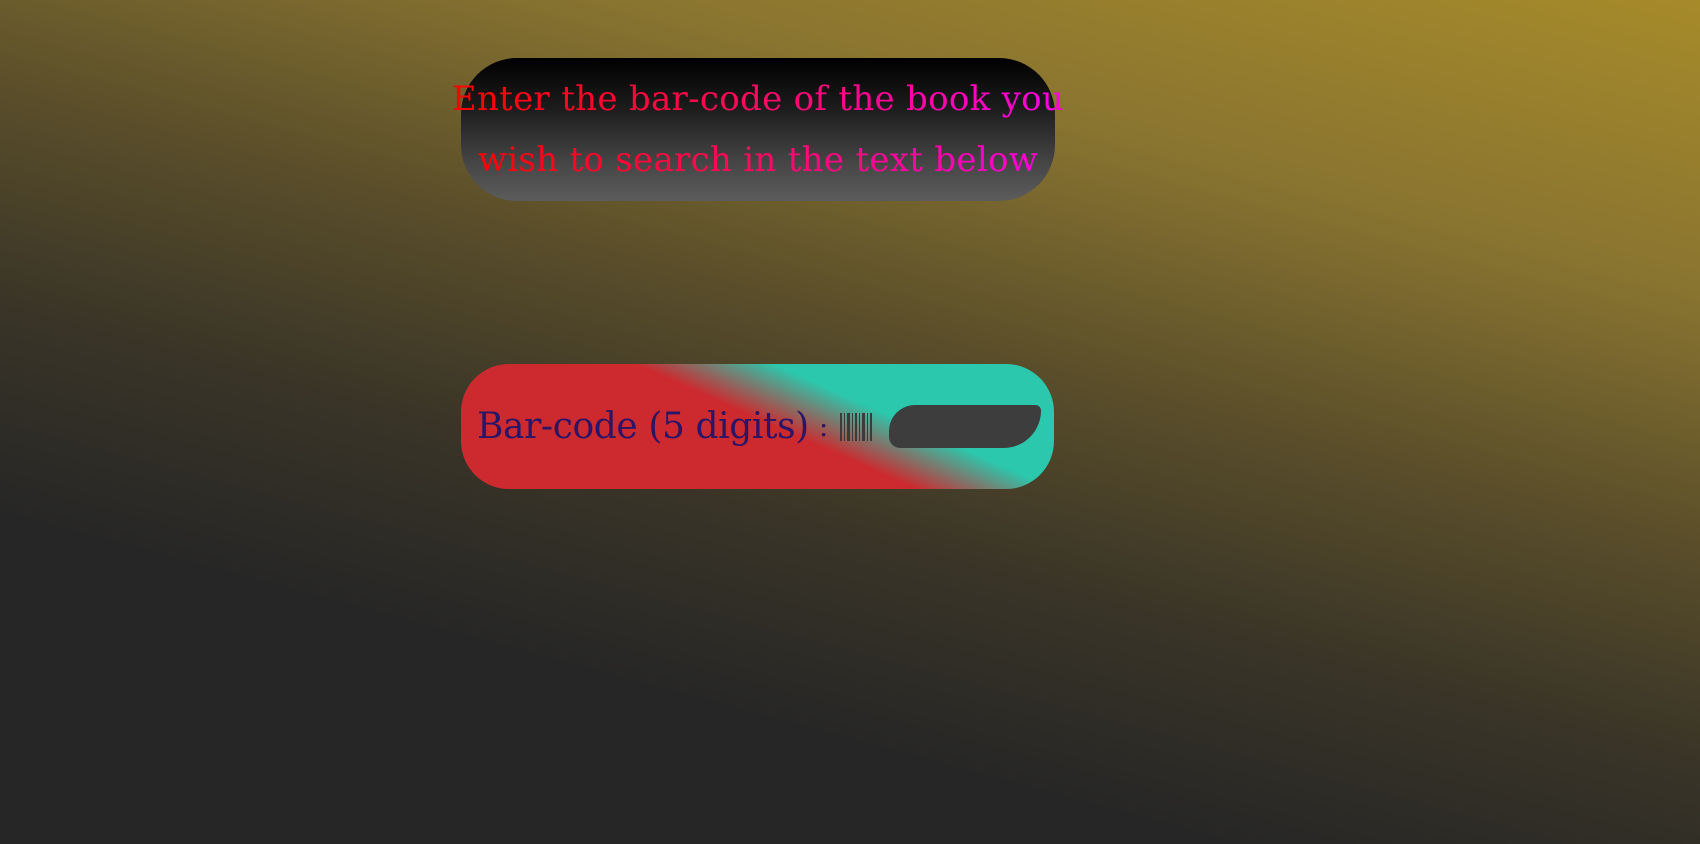 This screenshot has width=1700, height=844. What do you see at coordinates (965, 426) in the screenshot?
I see `barcode-input` at bounding box center [965, 426].